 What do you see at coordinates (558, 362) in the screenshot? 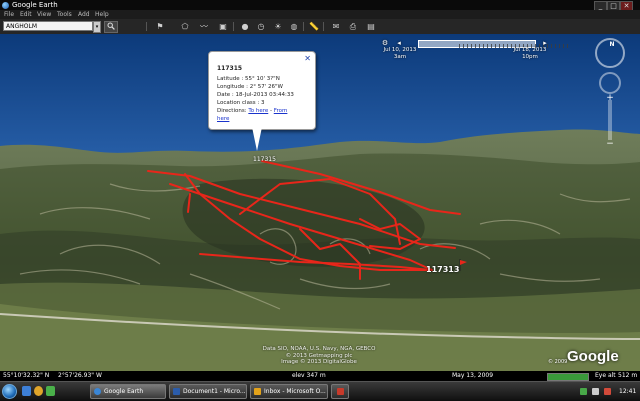
I see `logo-copyright: © 2009` at bounding box center [558, 362].